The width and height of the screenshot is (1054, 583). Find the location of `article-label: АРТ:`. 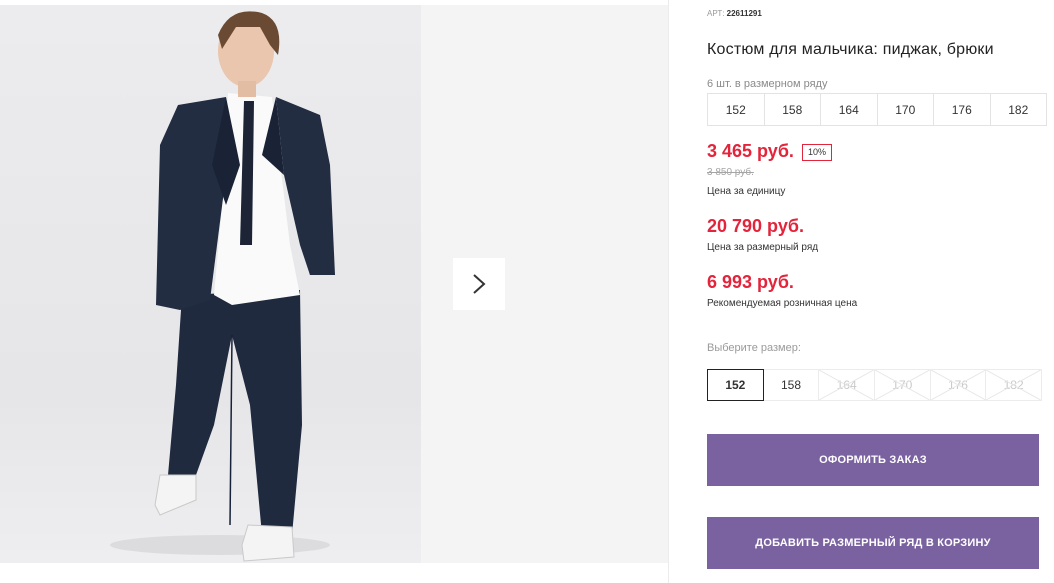

article-label: АРТ: is located at coordinates (716, 13).